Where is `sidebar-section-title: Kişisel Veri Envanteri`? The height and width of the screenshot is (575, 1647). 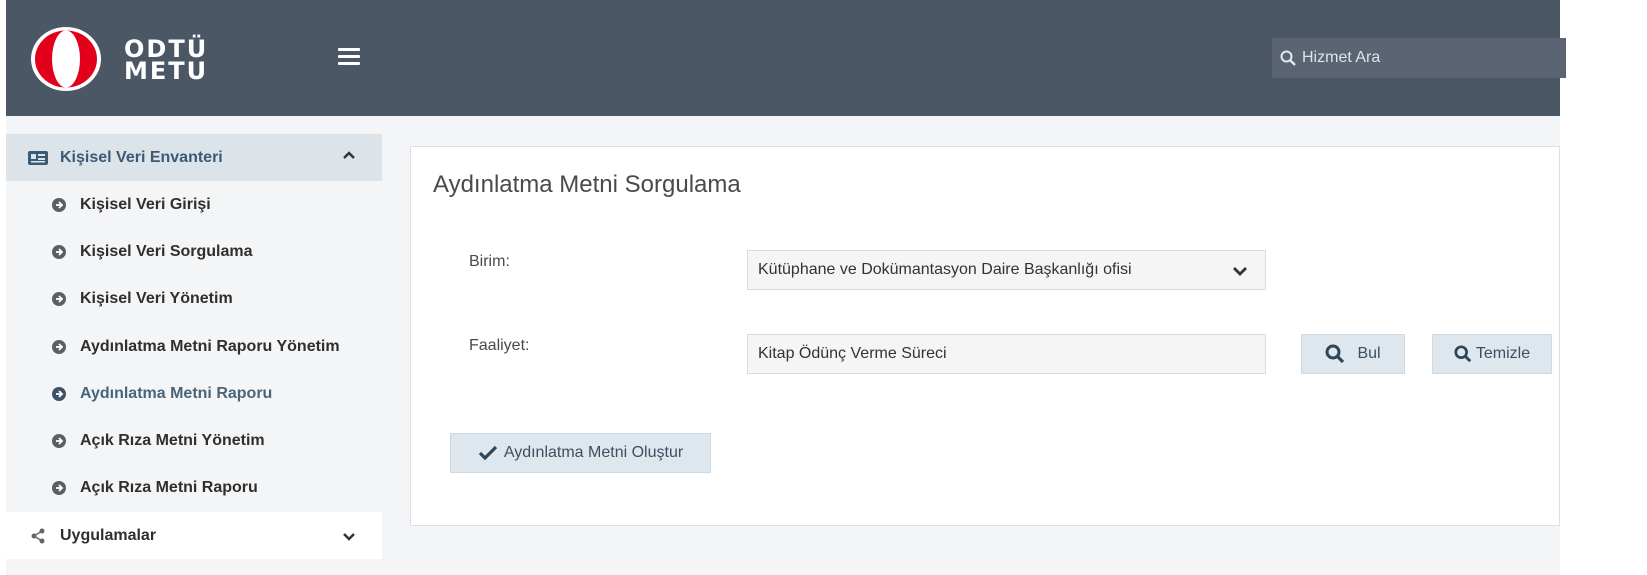 sidebar-section-title: Kişisel Veri Envanteri is located at coordinates (141, 157).